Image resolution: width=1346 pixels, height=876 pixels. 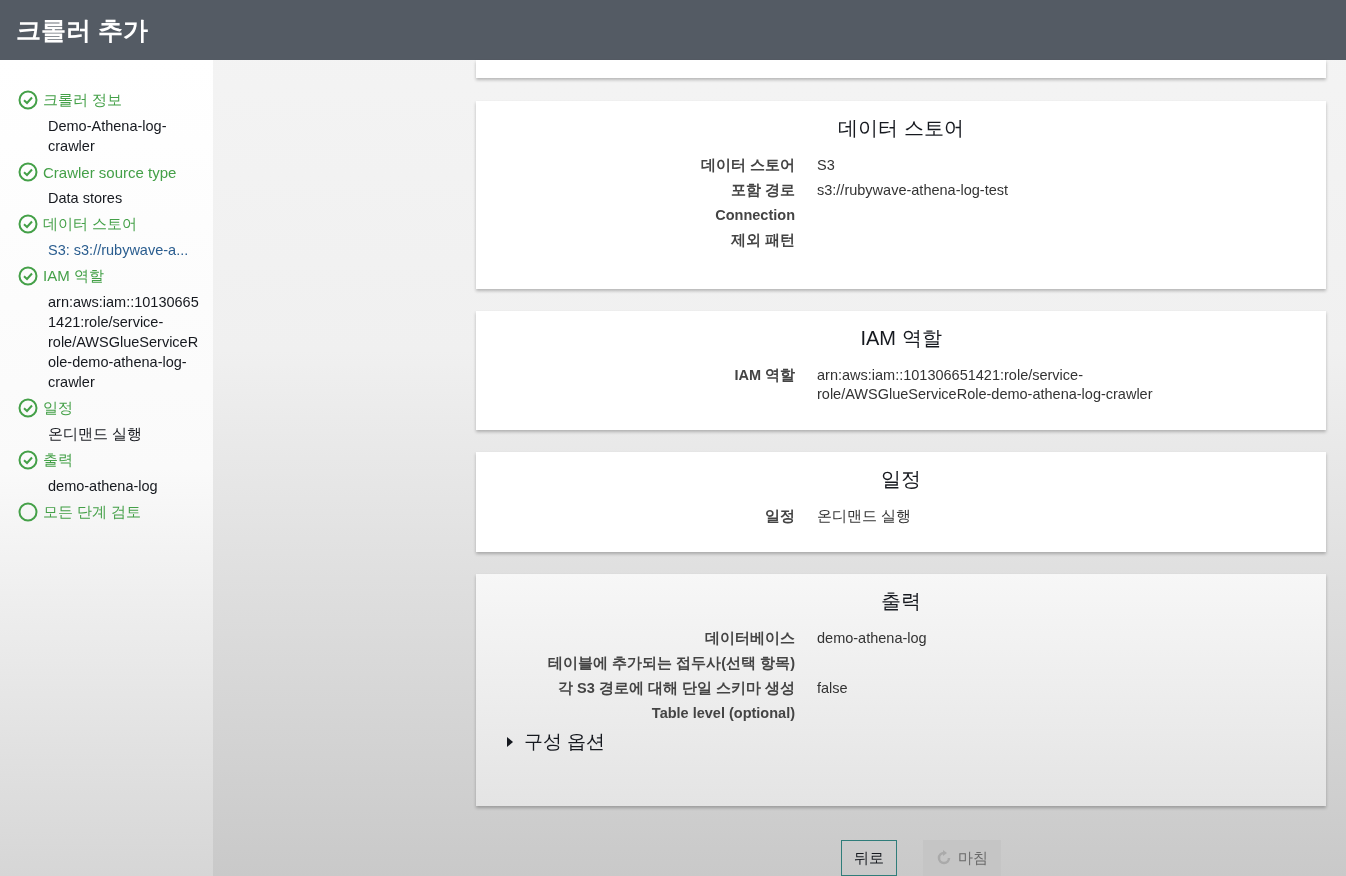 I want to click on step-detail: Data stores, so click(x=85, y=198).